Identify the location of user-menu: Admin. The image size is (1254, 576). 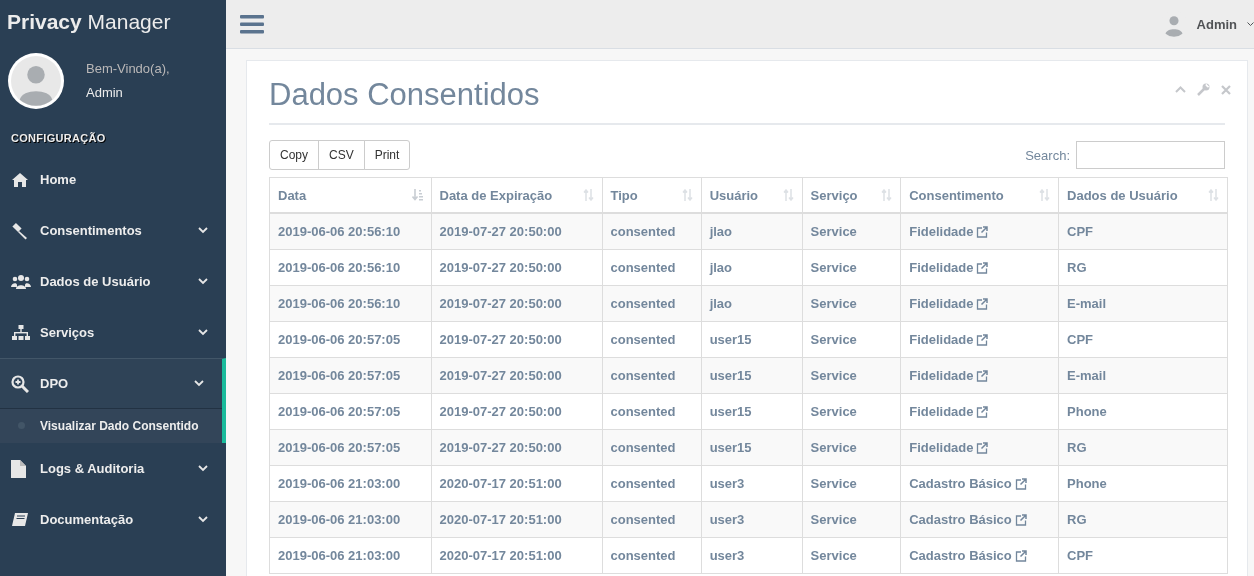
(1207, 24).